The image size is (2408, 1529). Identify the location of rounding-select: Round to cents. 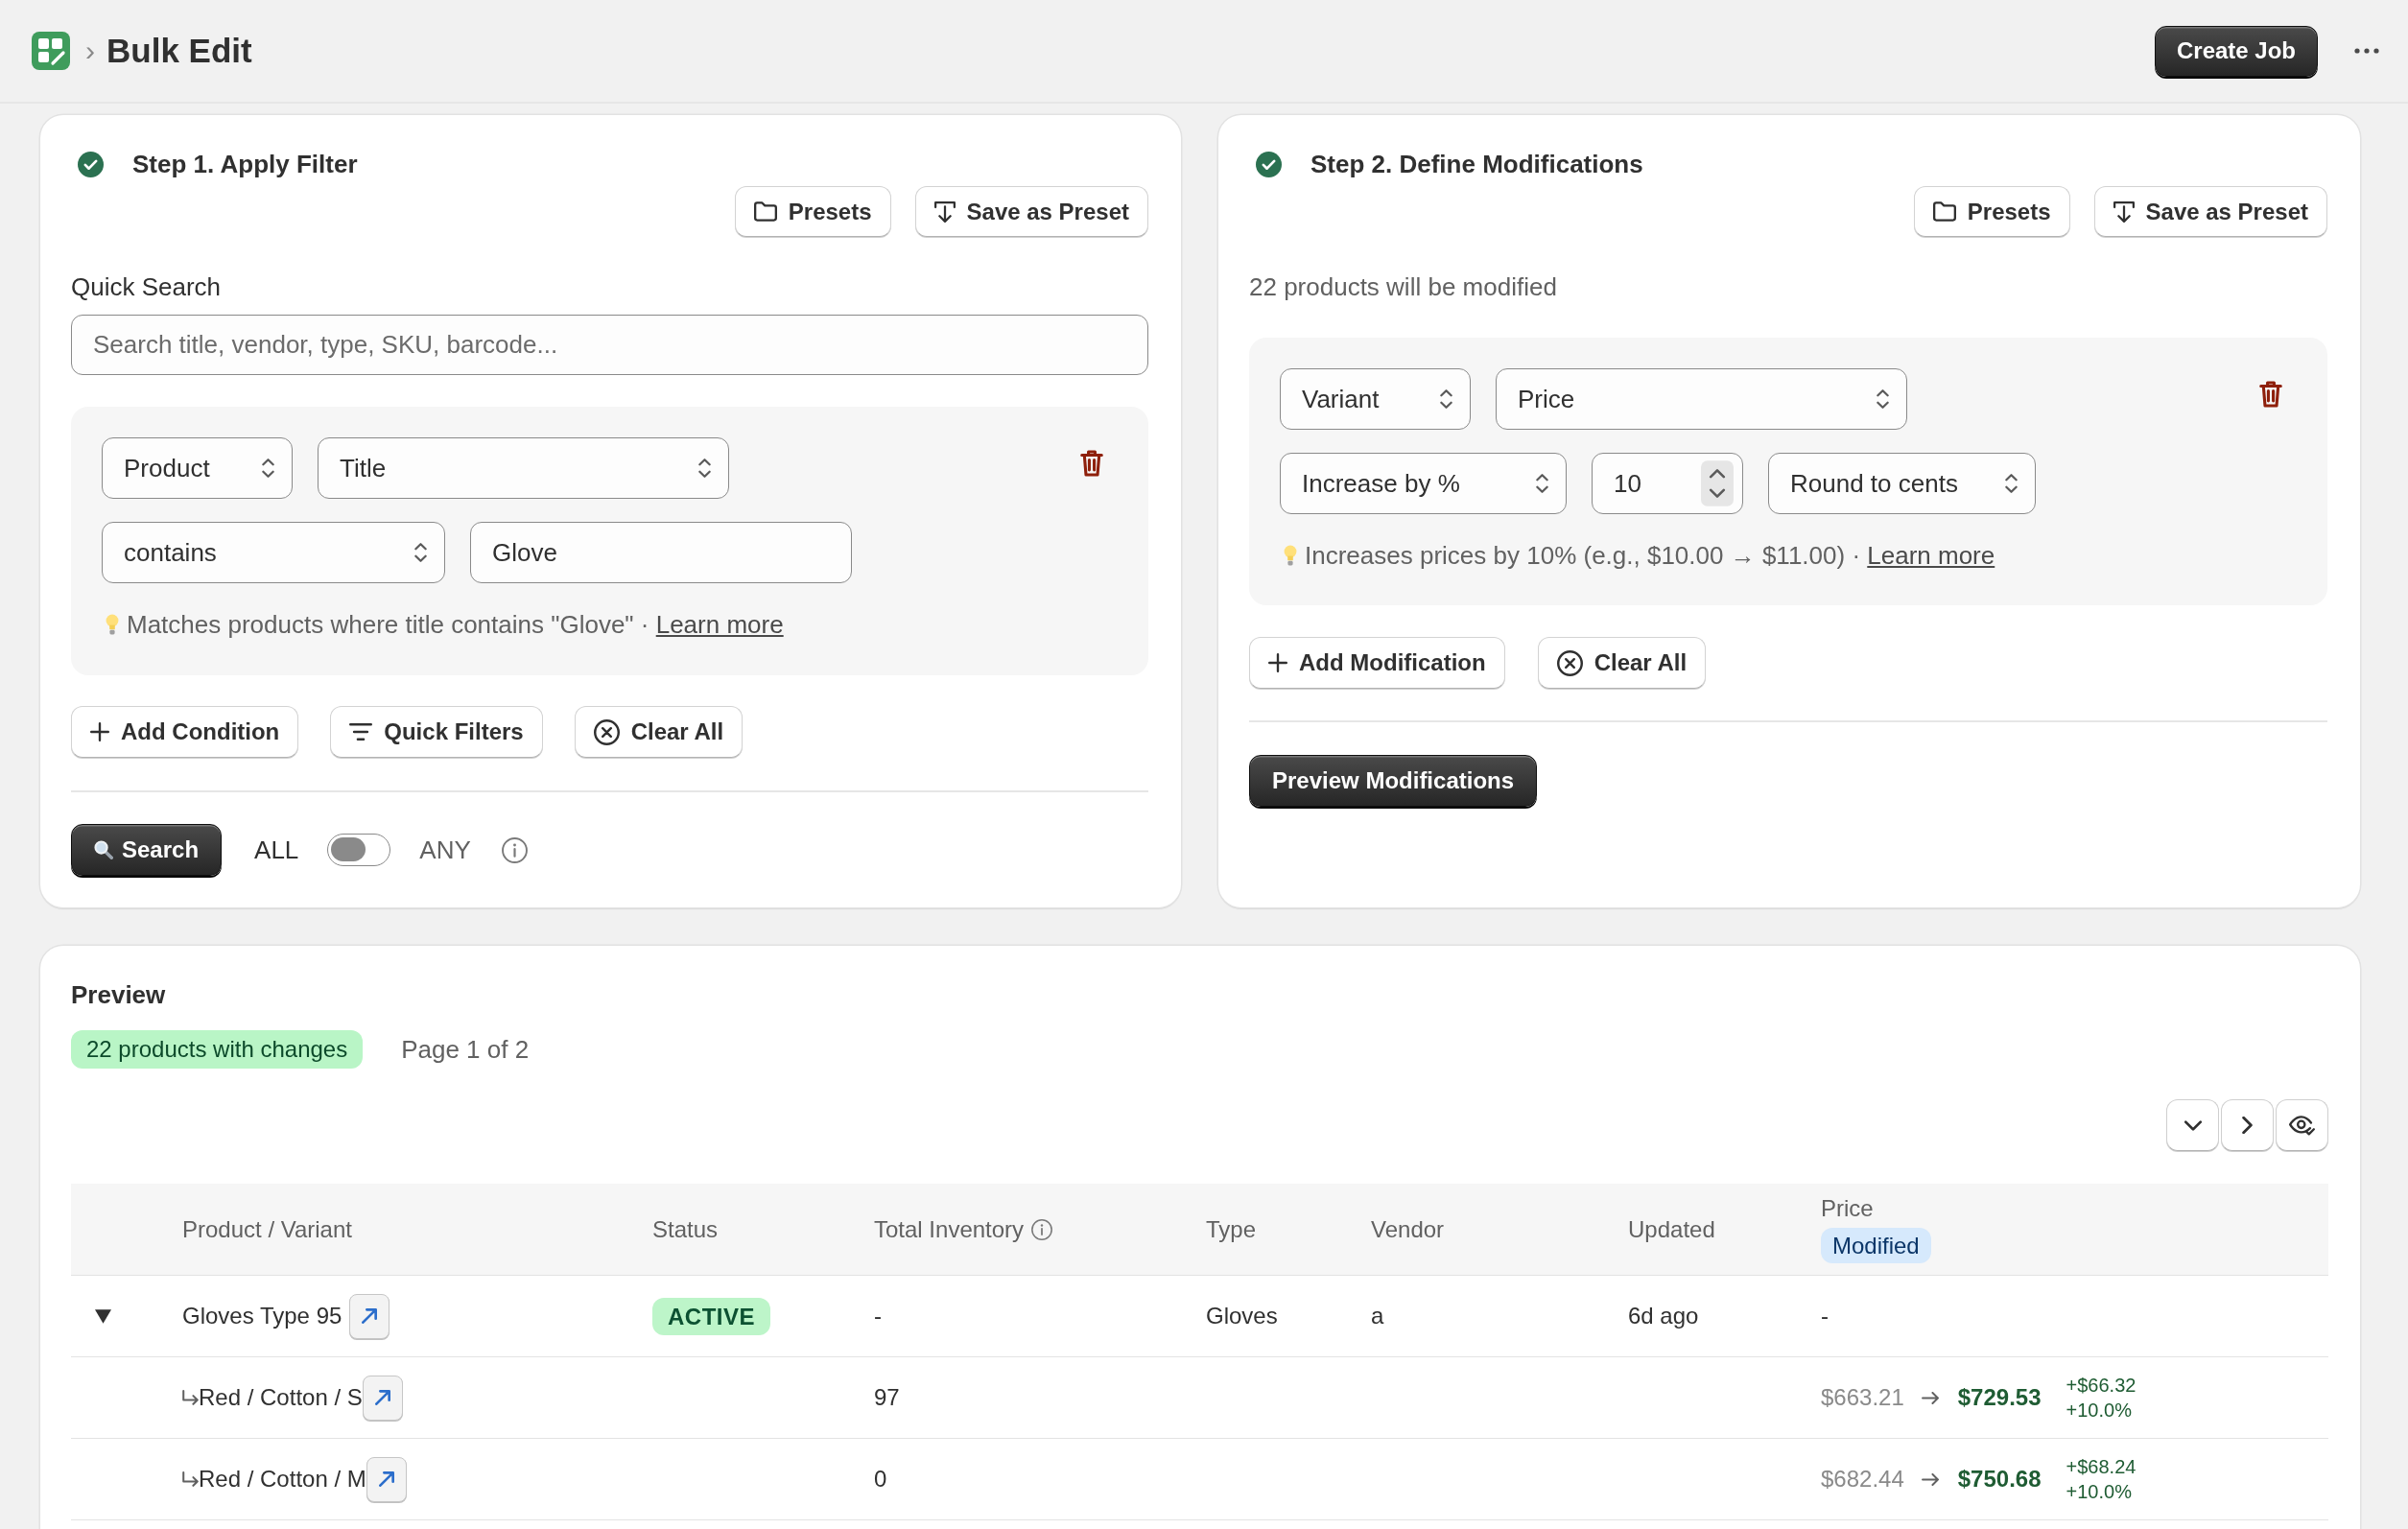
(1902, 484).